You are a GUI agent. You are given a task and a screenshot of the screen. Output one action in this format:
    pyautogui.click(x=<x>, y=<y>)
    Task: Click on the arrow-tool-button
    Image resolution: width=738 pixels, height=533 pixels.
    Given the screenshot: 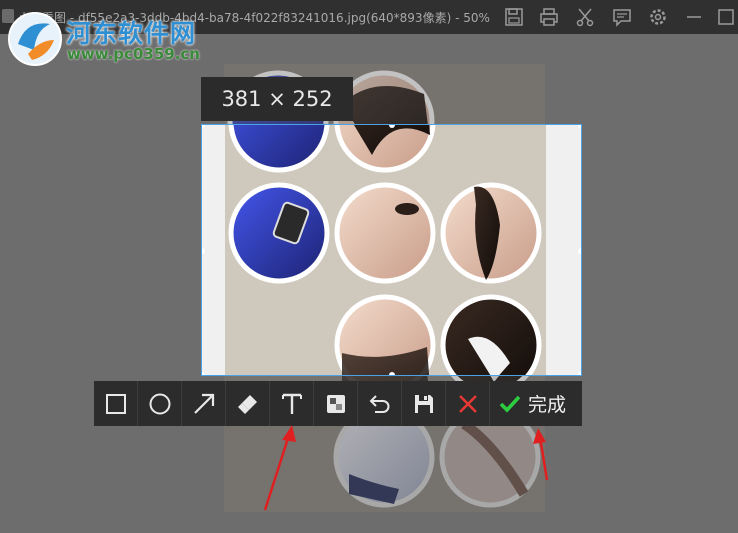 What is the action you would take?
    pyautogui.click(x=204, y=403)
    